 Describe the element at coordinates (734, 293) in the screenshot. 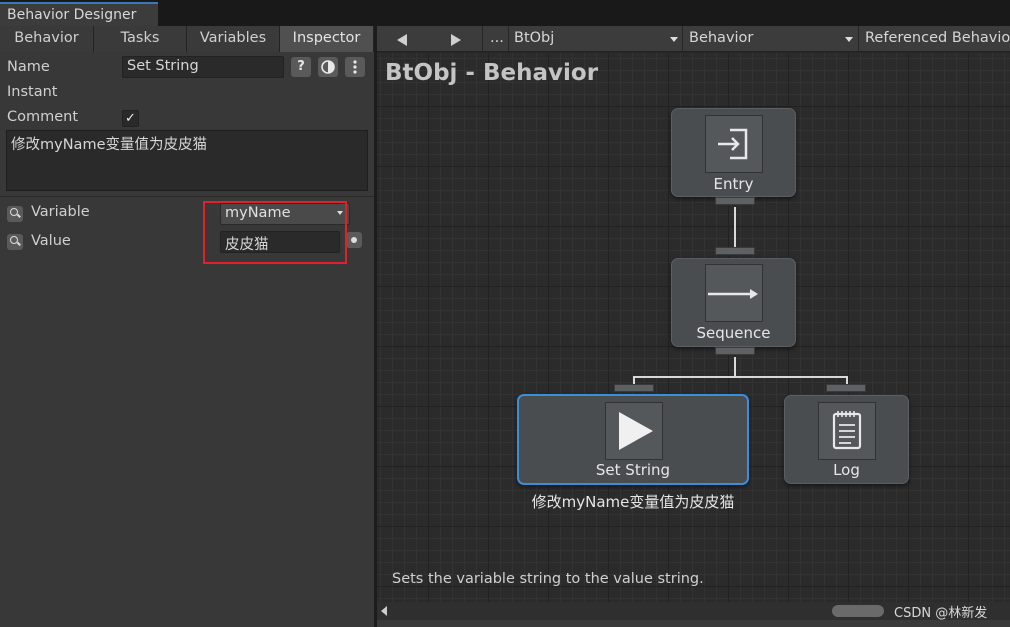

I see `arrow-right-icon` at that location.